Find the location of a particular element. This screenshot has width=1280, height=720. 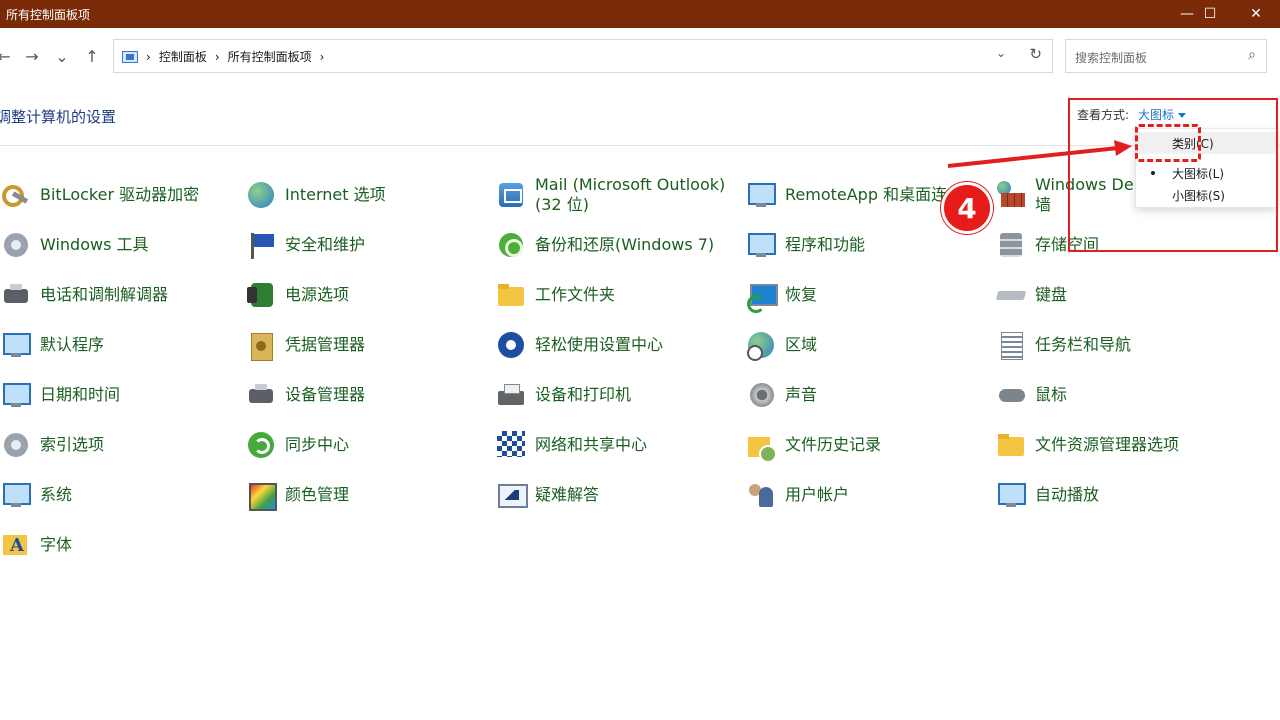

item-label: 安全和维护 is located at coordinates (325, 245).